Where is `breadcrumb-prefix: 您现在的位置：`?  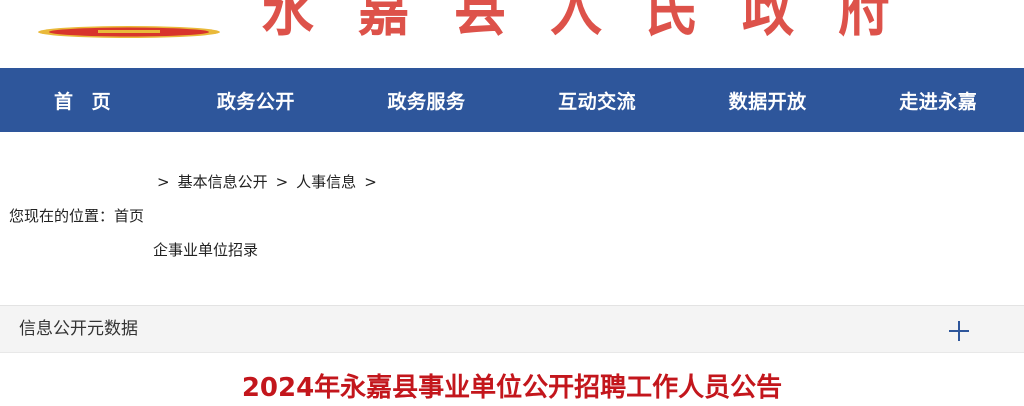 breadcrumb-prefix: 您现在的位置： is located at coordinates (62, 216).